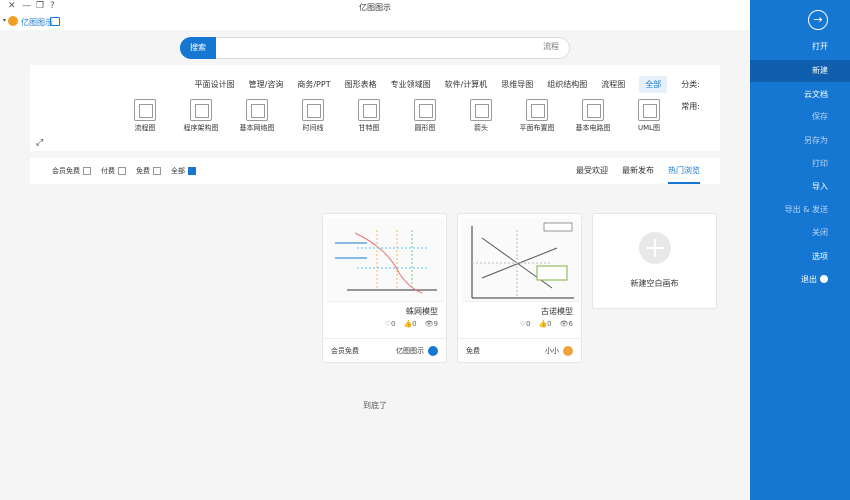 Image resolution: width=850 pixels, height=500 pixels. Describe the element at coordinates (566, 324) in the screenshot. I see `views-icon: 👁6` at that location.